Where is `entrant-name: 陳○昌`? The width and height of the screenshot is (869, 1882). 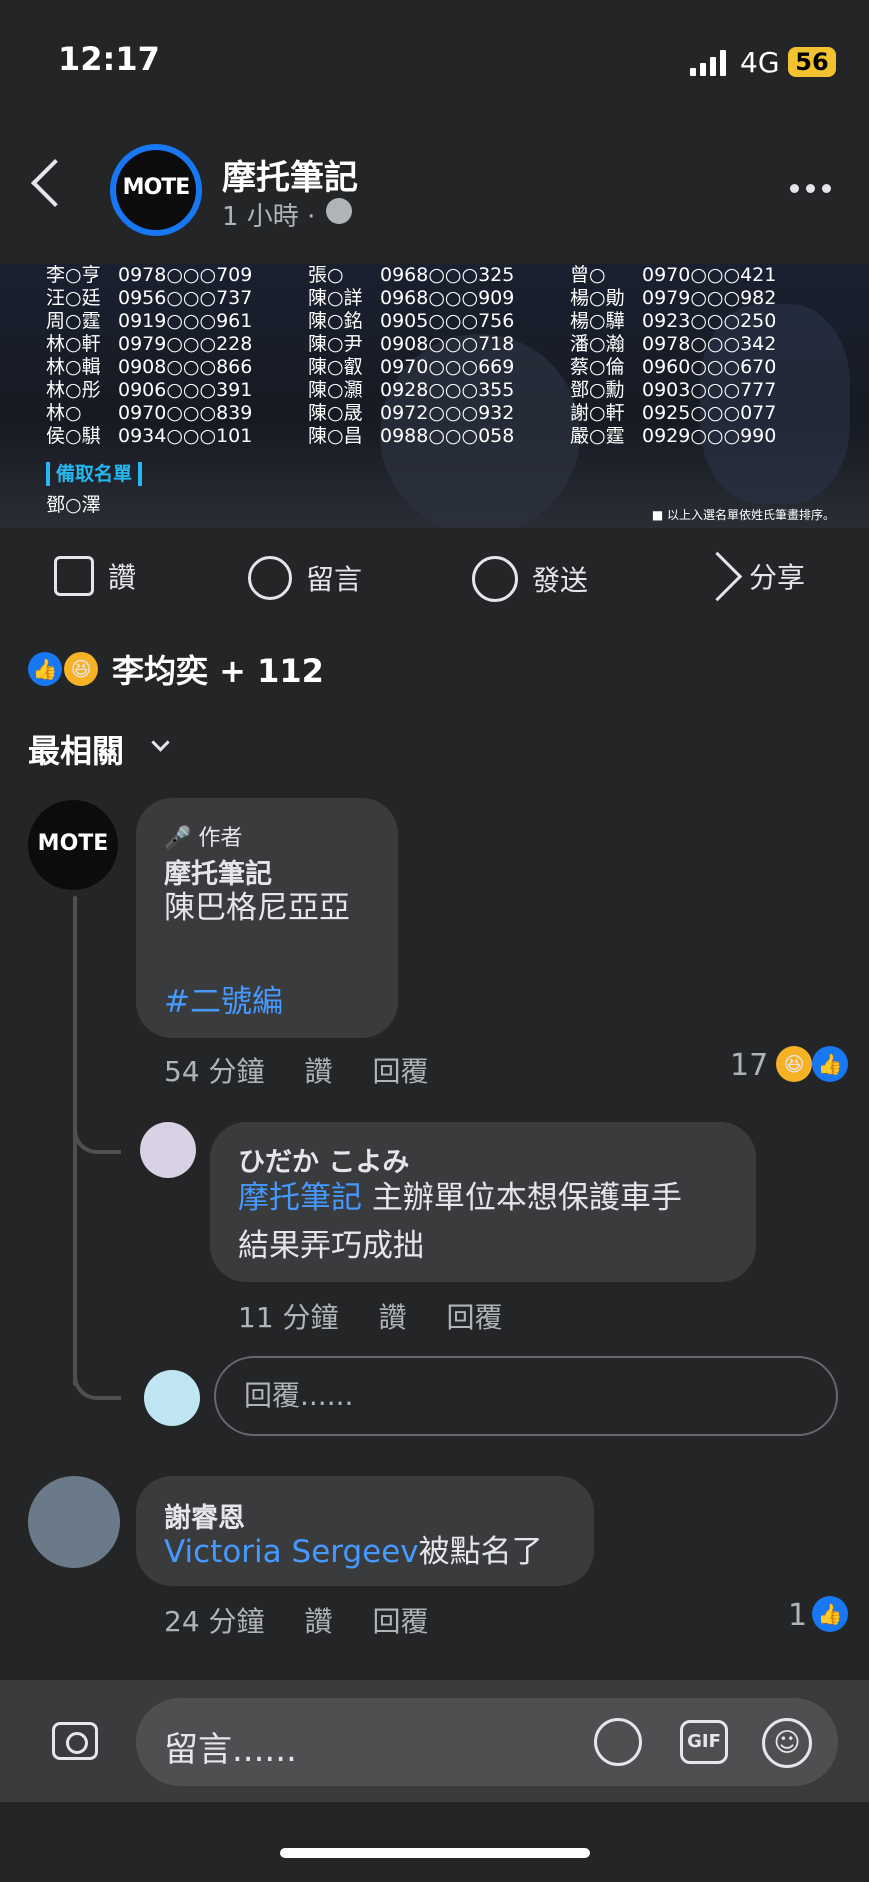
entrant-name: 陳○昌 is located at coordinates (335, 436).